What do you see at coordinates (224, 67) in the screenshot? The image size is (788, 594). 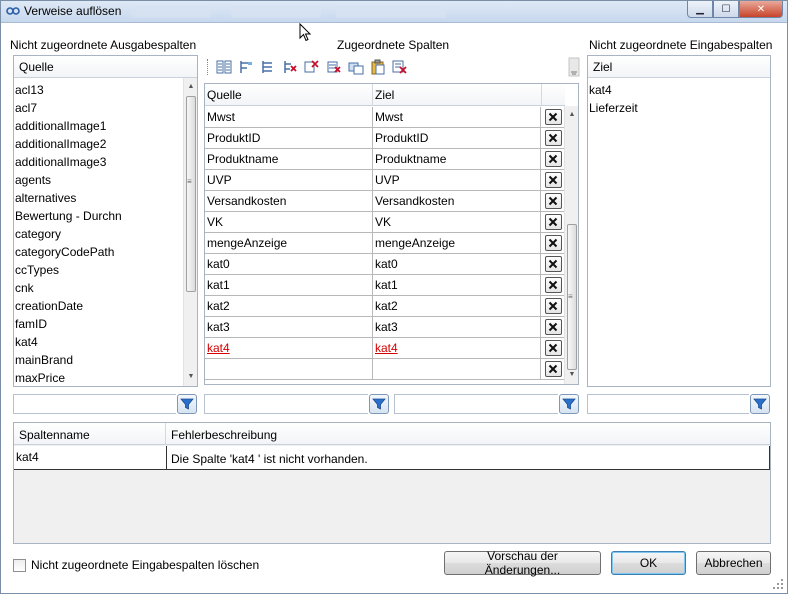 I see `map-all-icon` at bounding box center [224, 67].